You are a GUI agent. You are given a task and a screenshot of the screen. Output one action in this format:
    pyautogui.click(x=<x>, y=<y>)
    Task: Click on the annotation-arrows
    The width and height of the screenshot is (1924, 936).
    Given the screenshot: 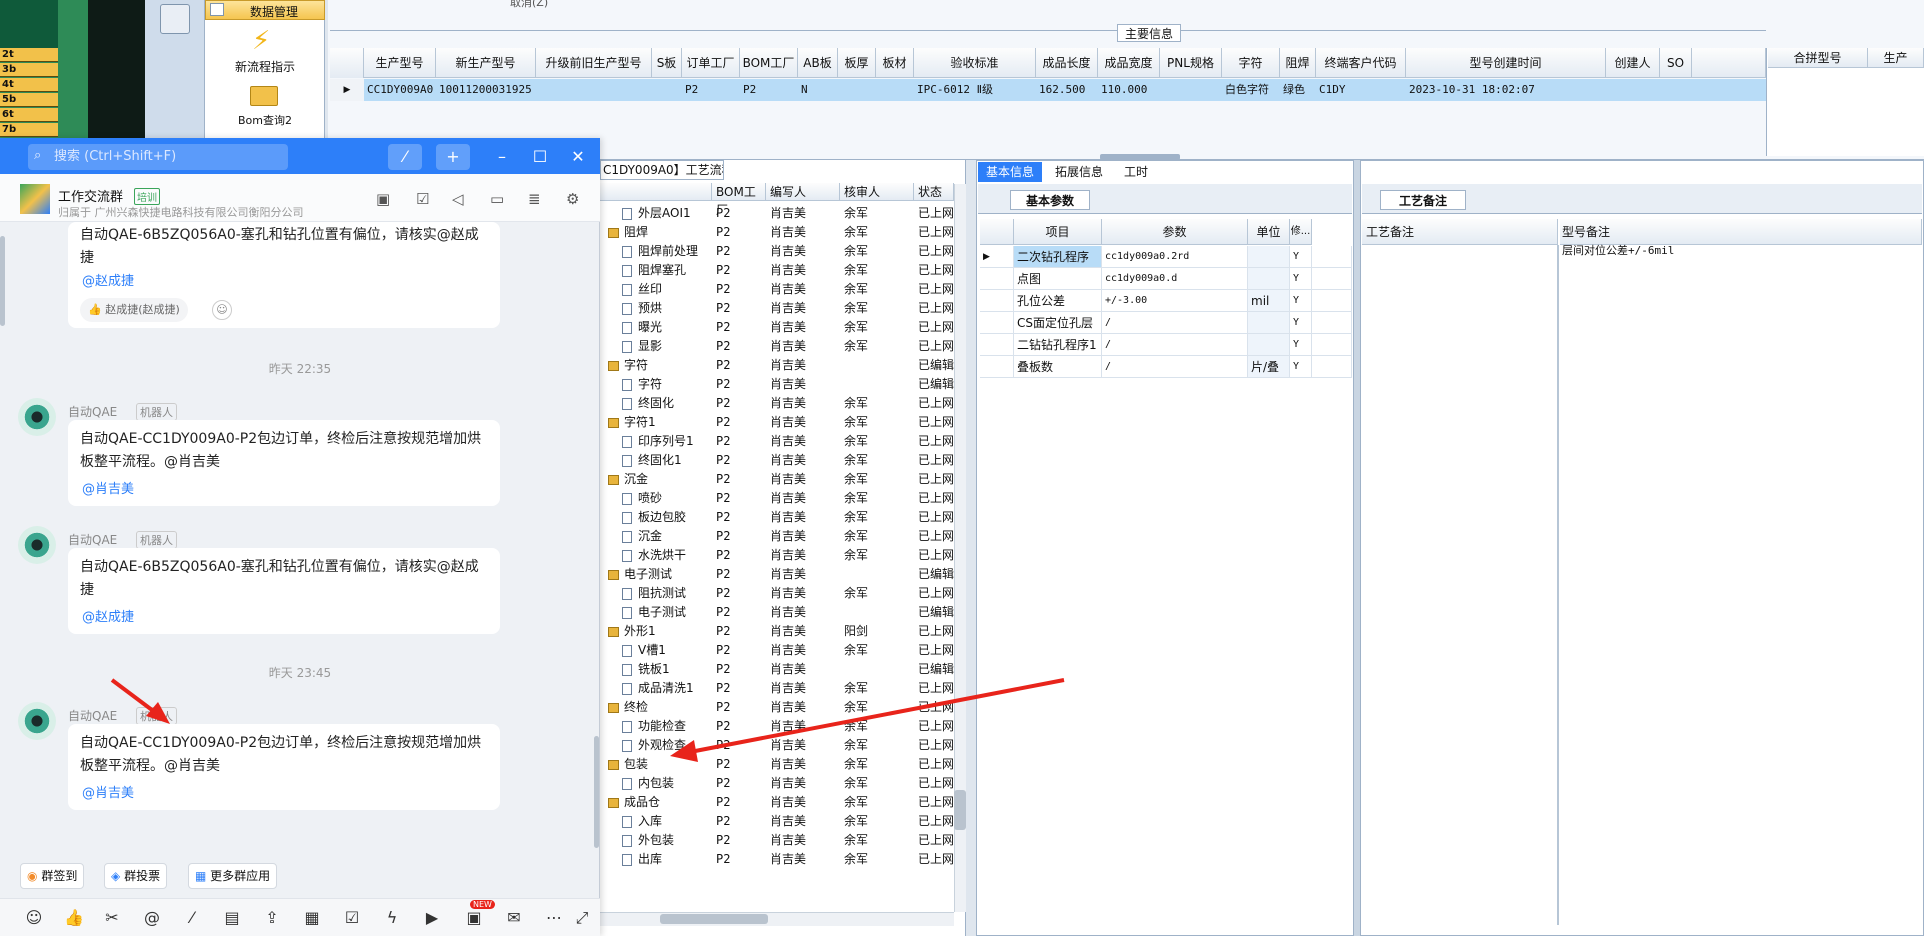 What is the action you would take?
    pyautogui.click(x=587, y=720)
    